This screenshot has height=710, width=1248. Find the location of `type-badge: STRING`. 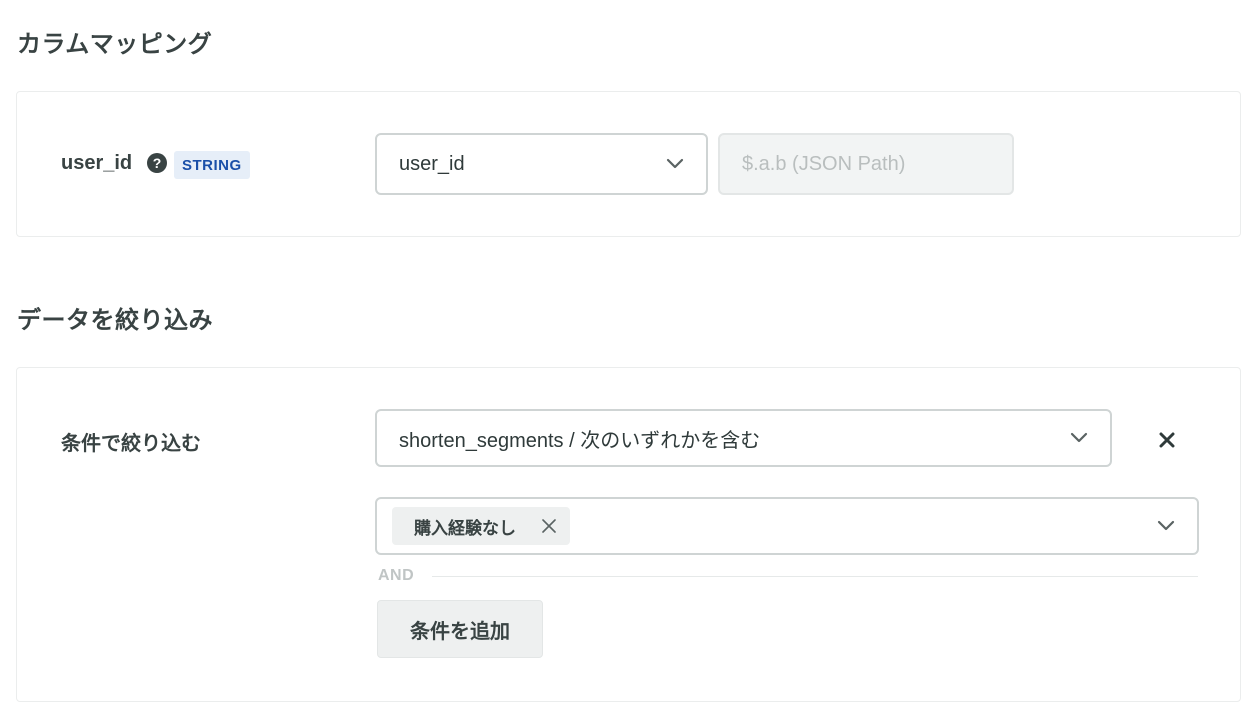

type-badge: STRING is located at coordinates (212, 165).